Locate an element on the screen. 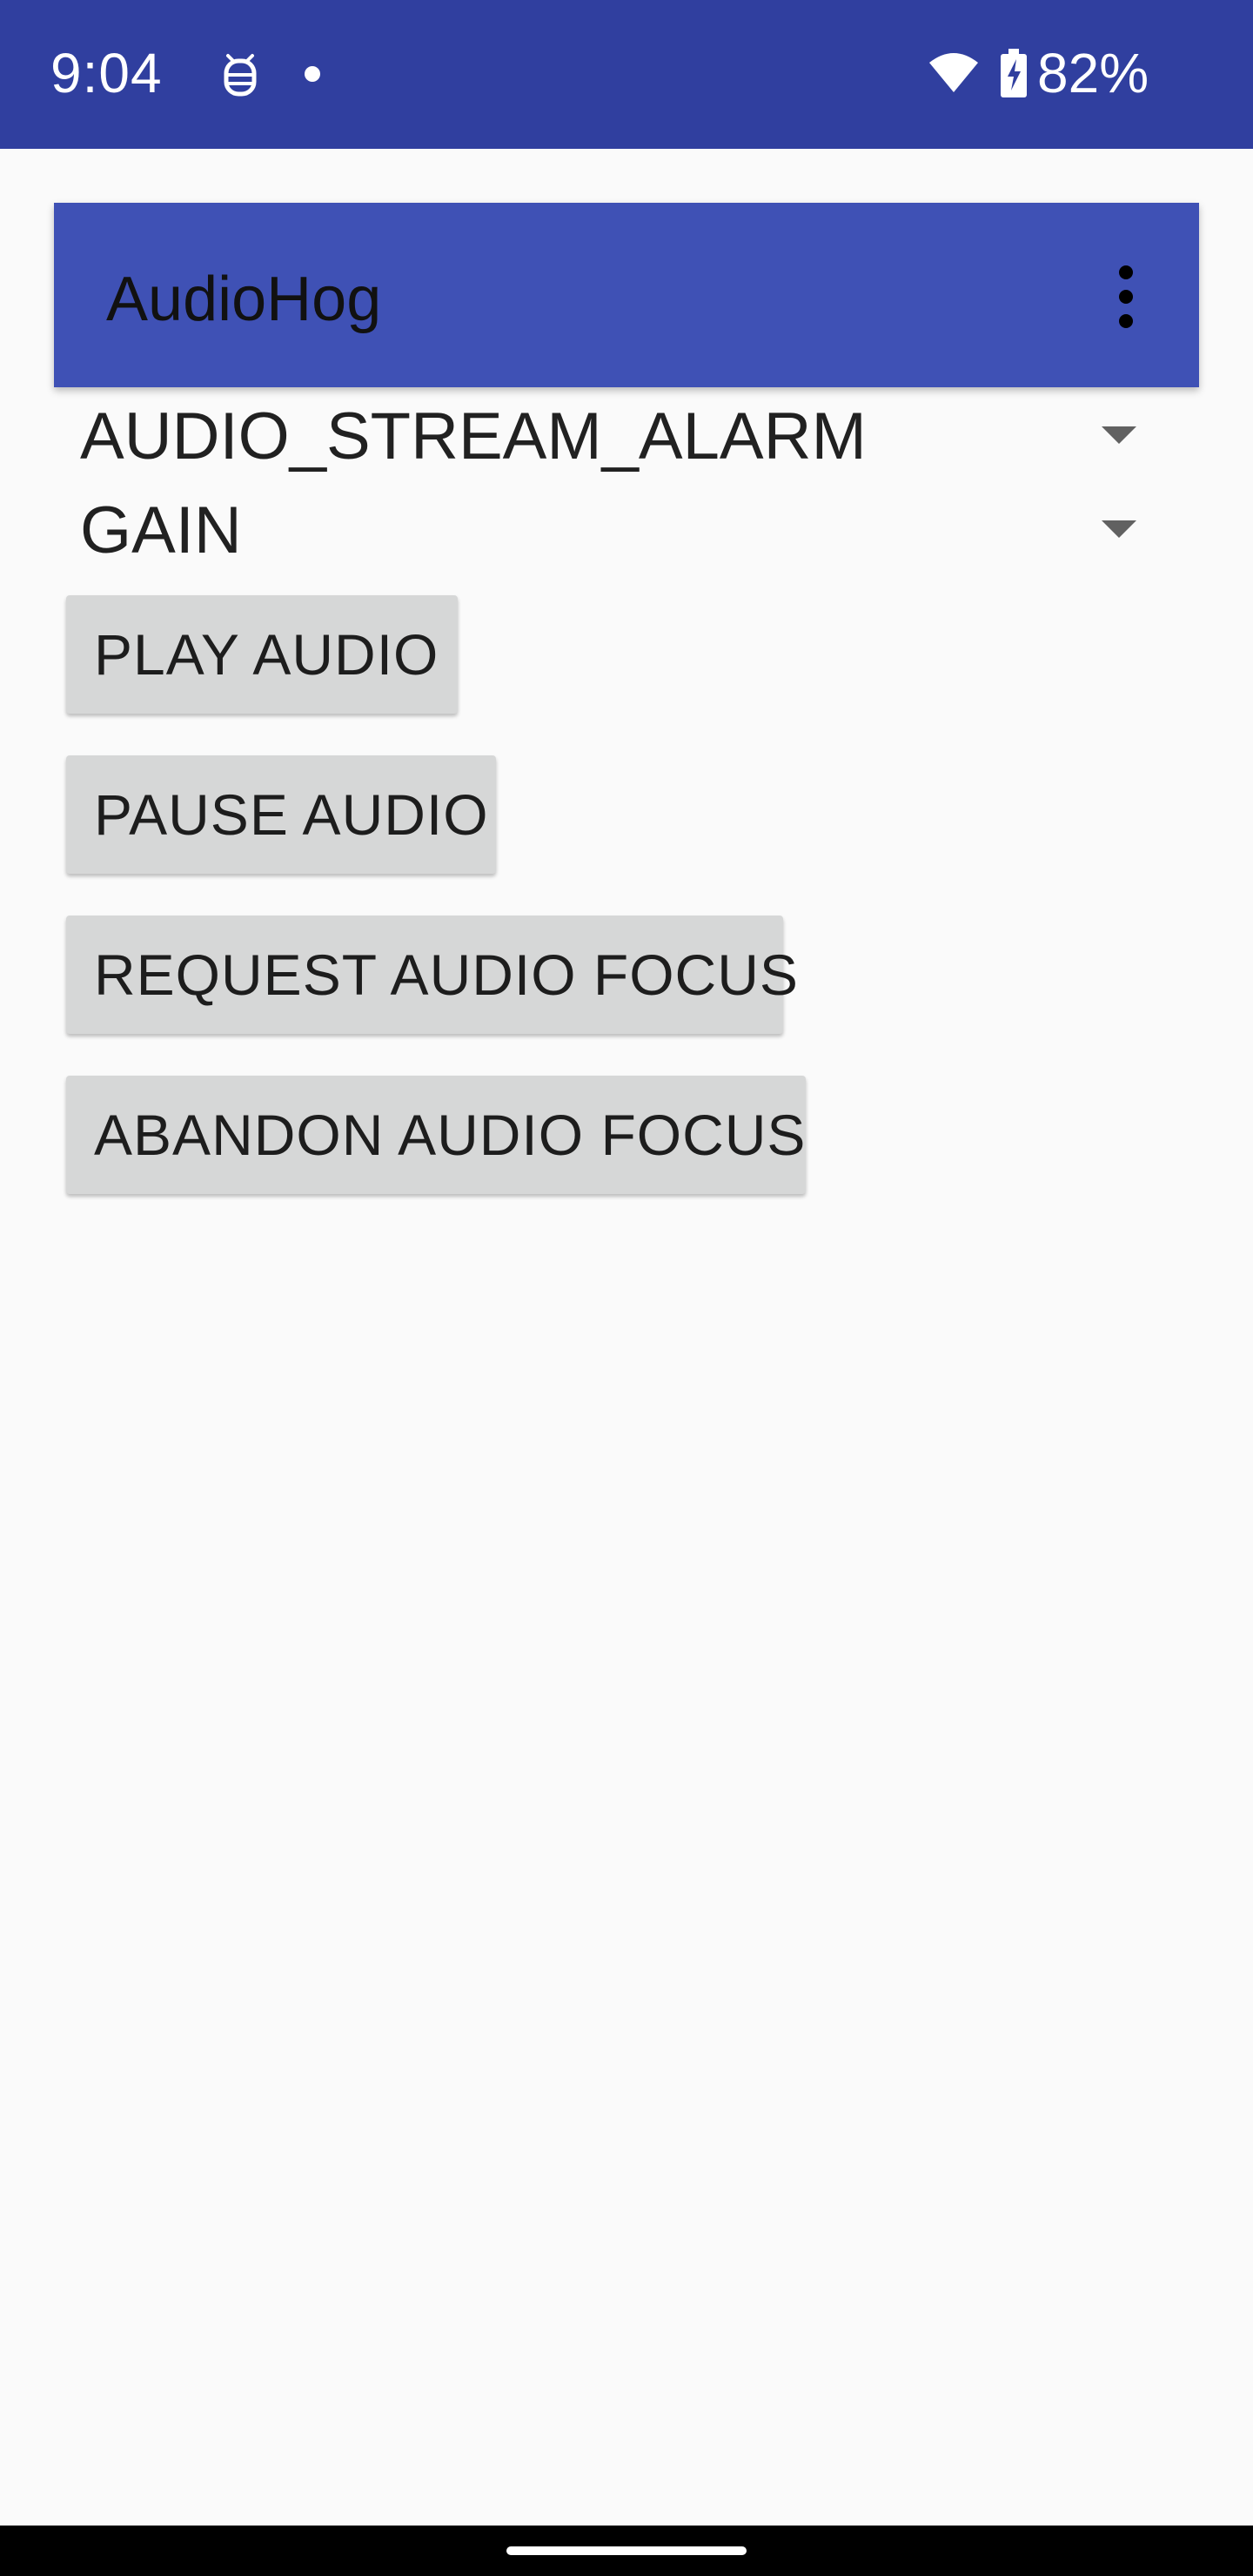  app-title: AudioHog is located at coordinates (244, 299).